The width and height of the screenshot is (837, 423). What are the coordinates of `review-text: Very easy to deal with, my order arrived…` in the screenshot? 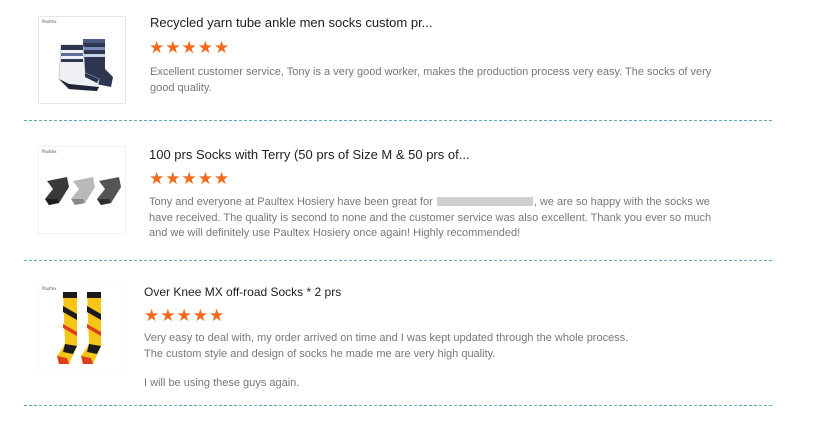 It's located at (434, 361).